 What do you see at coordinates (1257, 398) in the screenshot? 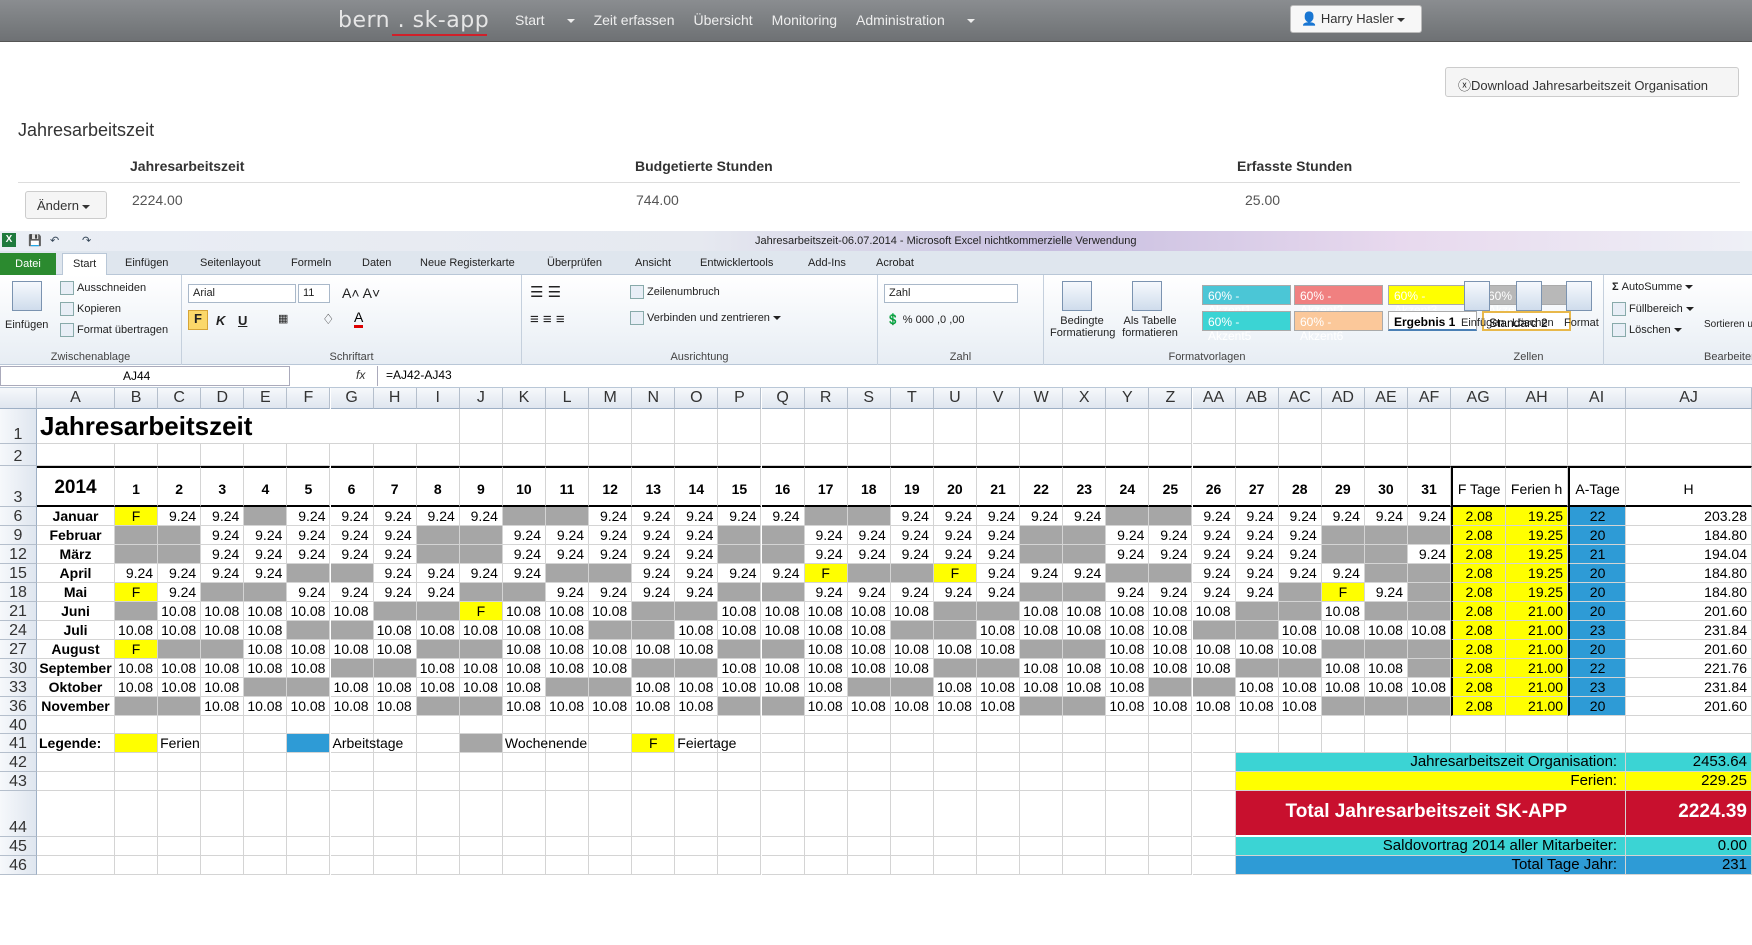
I see `column-header: AB` at bounding box center [1257, 398].